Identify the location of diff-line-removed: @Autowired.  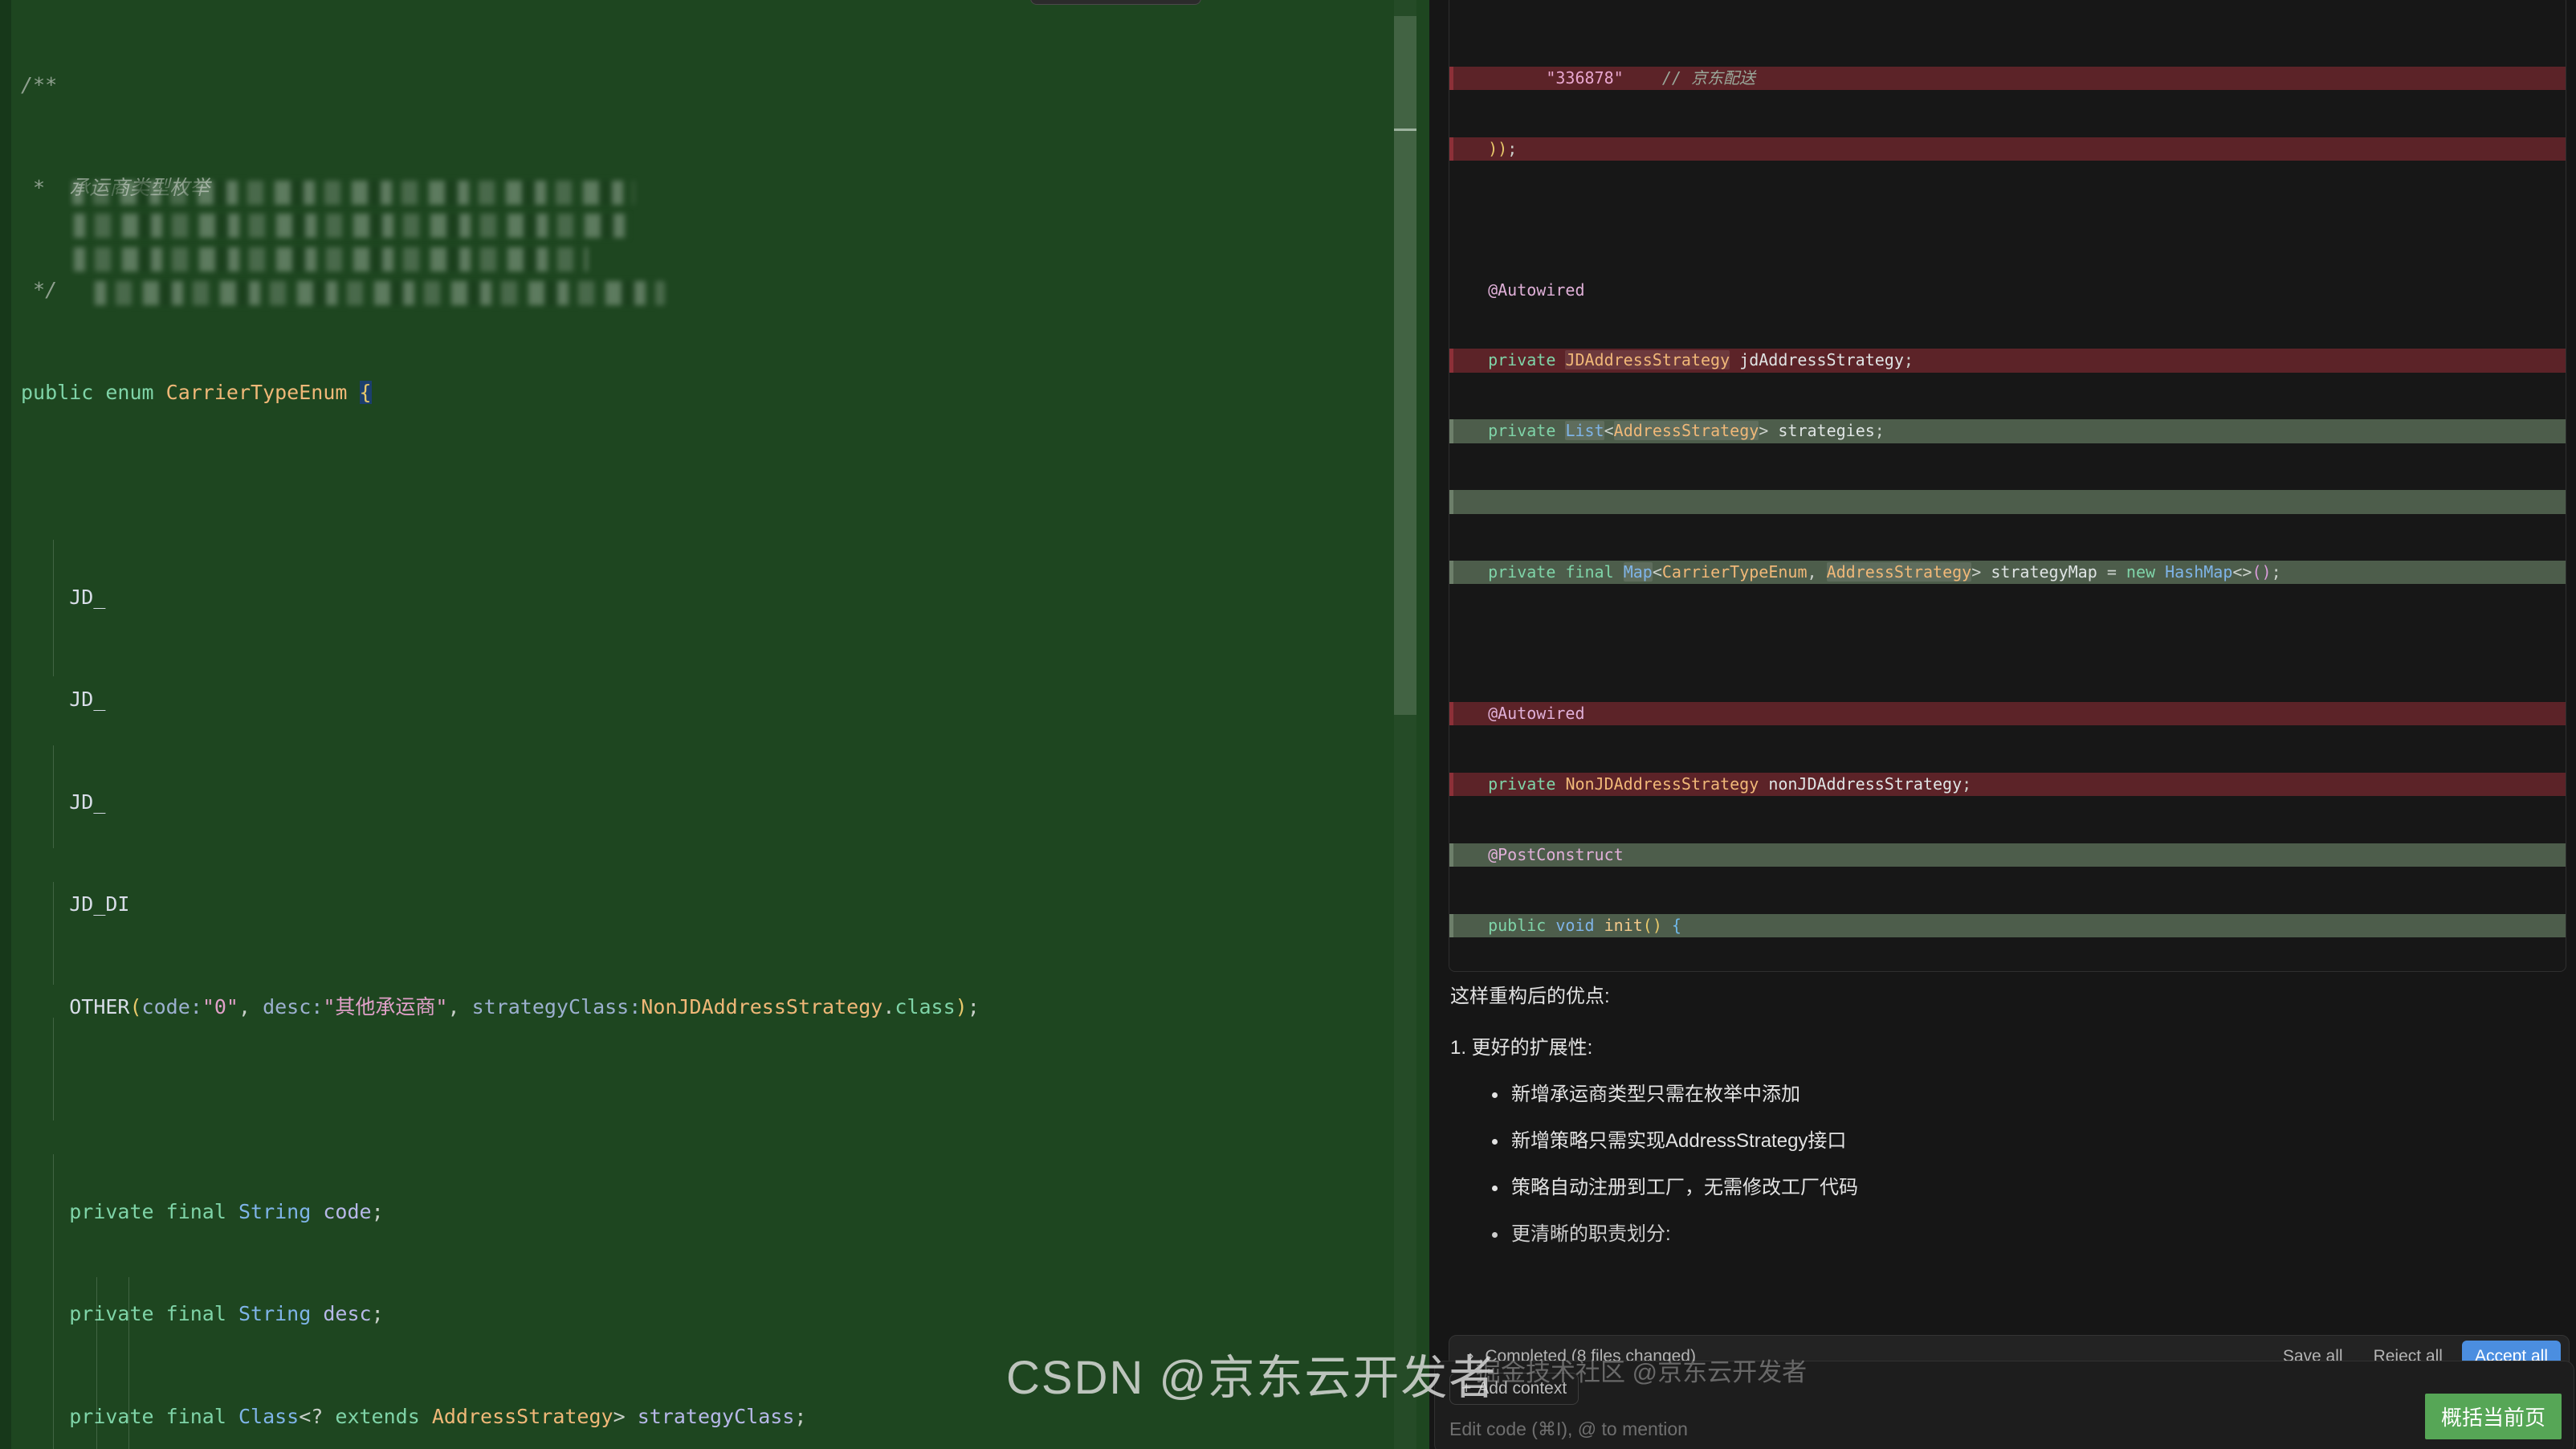
(2007, 714).